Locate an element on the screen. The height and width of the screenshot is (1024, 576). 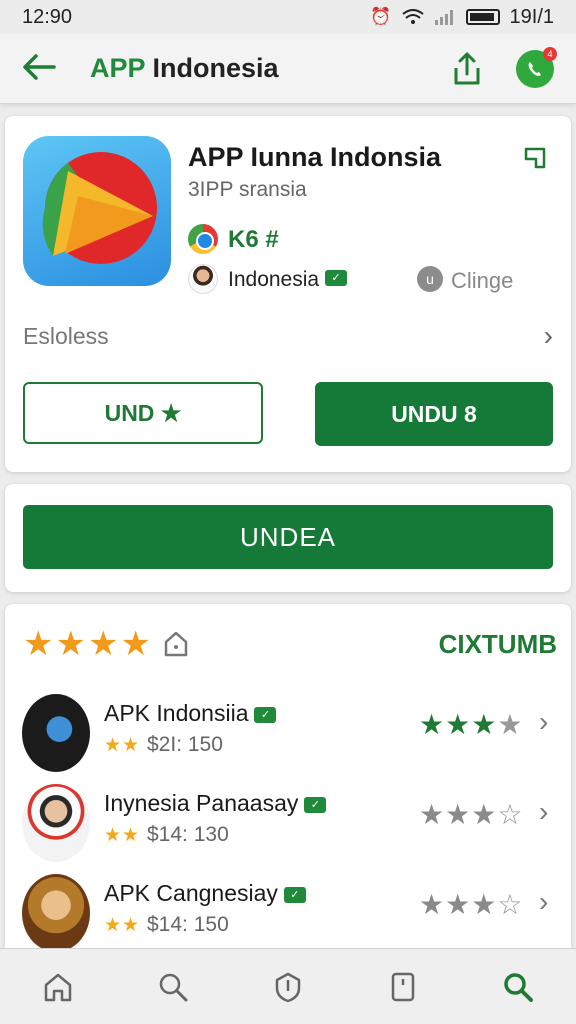
clinge-label: Clinge is located at coordinates (482, 280).